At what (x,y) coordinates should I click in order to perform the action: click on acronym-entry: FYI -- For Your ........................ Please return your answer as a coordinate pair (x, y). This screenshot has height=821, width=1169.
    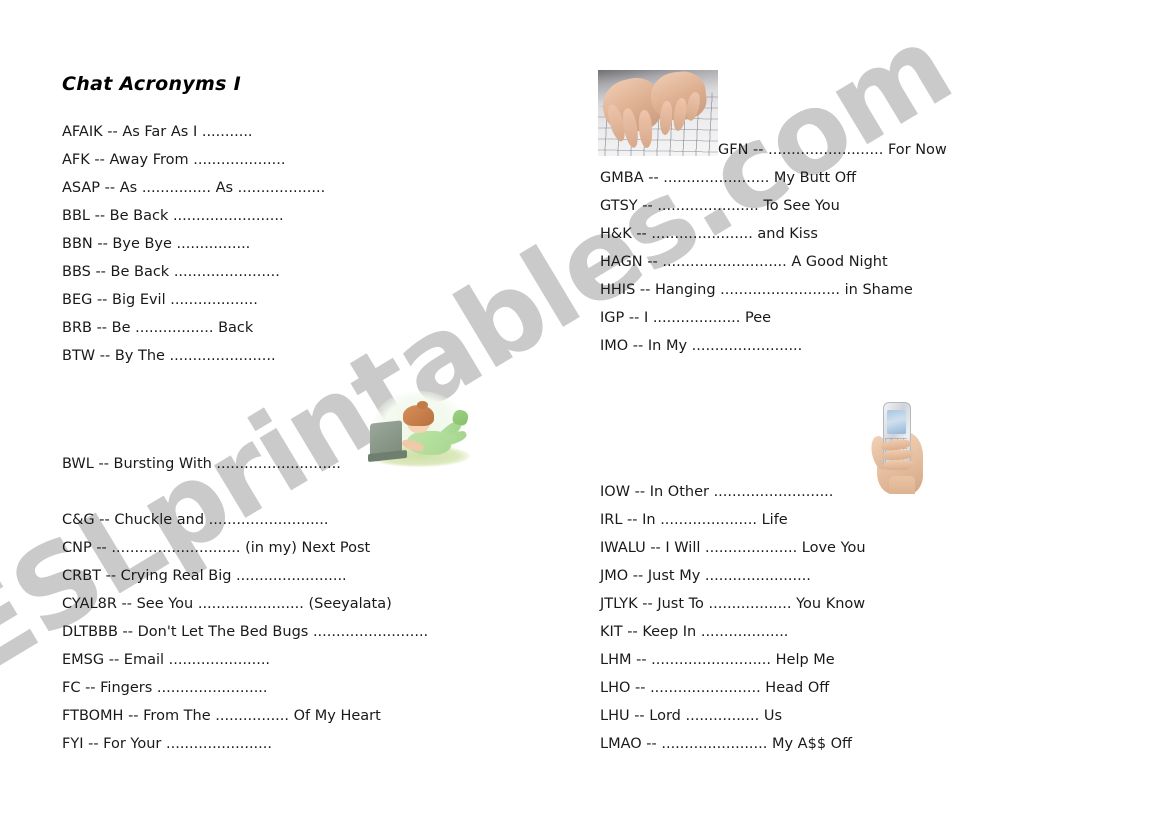
    Looking at the image, I should click on (167, 744).